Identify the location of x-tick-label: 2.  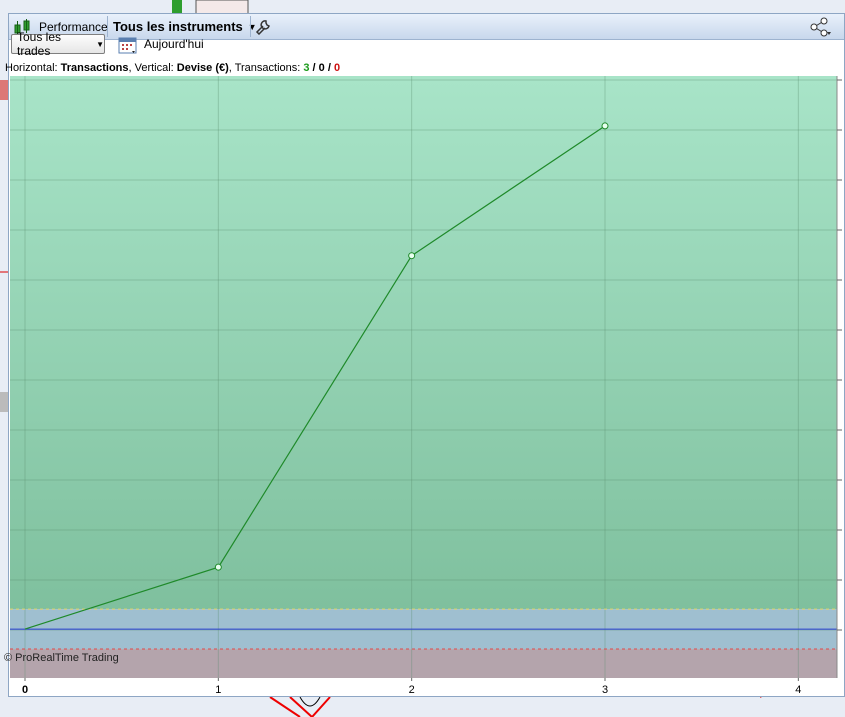
(412, 690).